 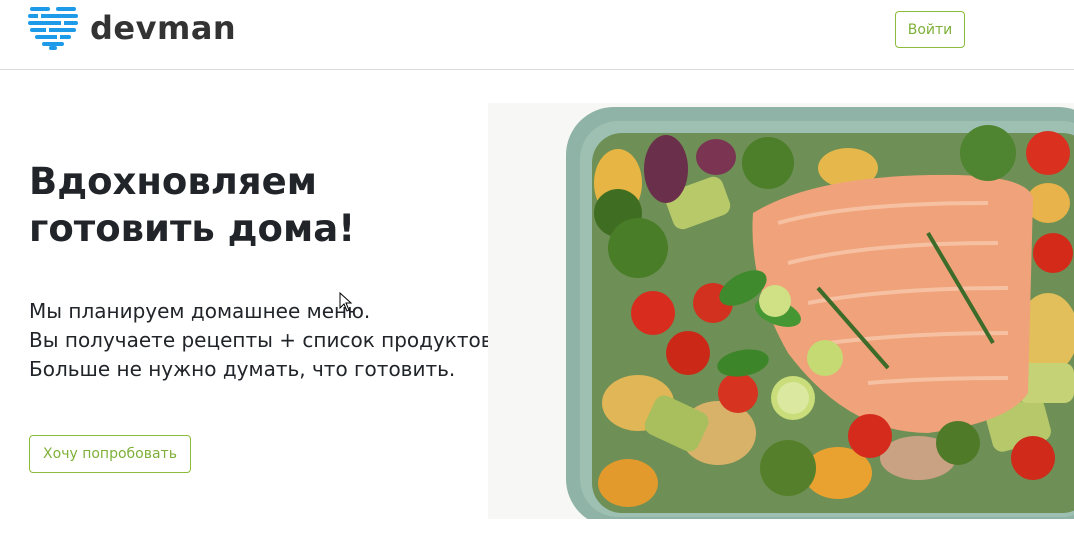 What do you see at coordinates (200, 311) in the screenshot?
I see `hero-line: Мы планируем домашнее меню.` at bounding box center [200, 311].